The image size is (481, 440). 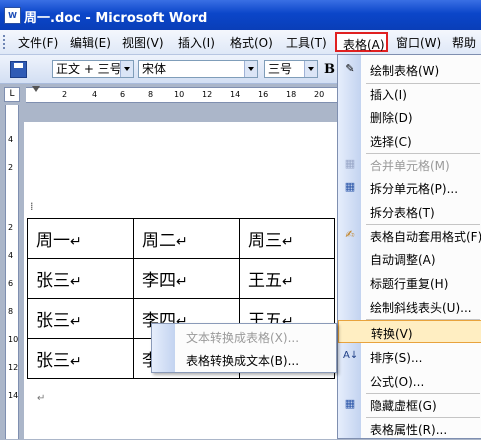 I want to click on menu-window: 窗口(W), so click(x=418, y=42).